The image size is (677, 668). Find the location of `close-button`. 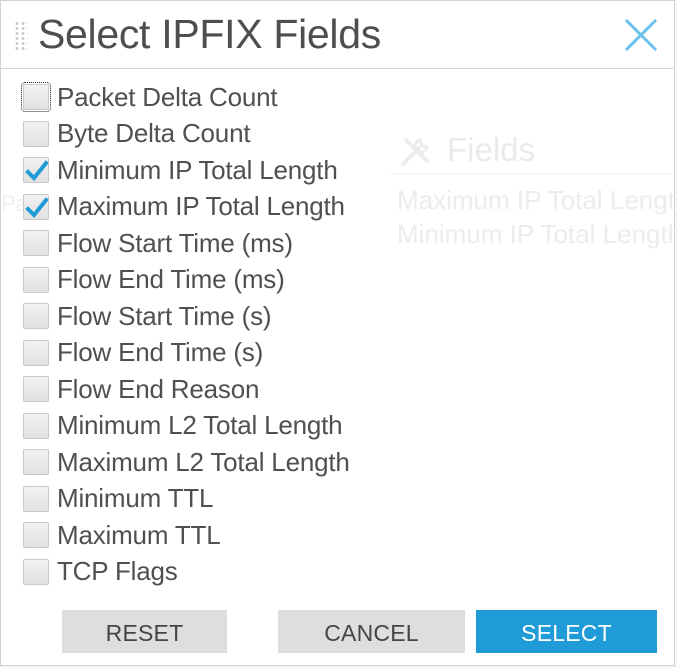

close-button is located at coordinates (641, 35).